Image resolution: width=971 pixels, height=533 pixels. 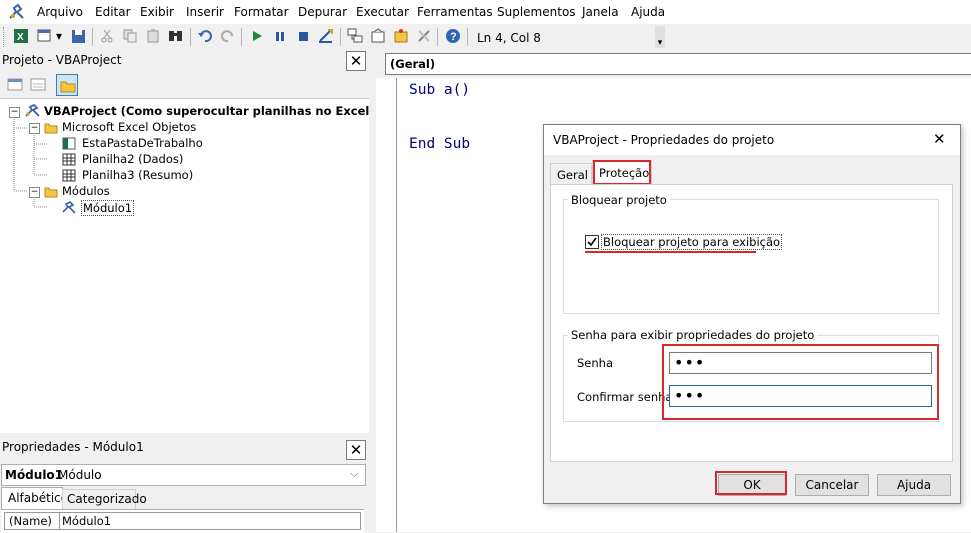 I want to click on help-icon: ?, so click(x=453, y=36).